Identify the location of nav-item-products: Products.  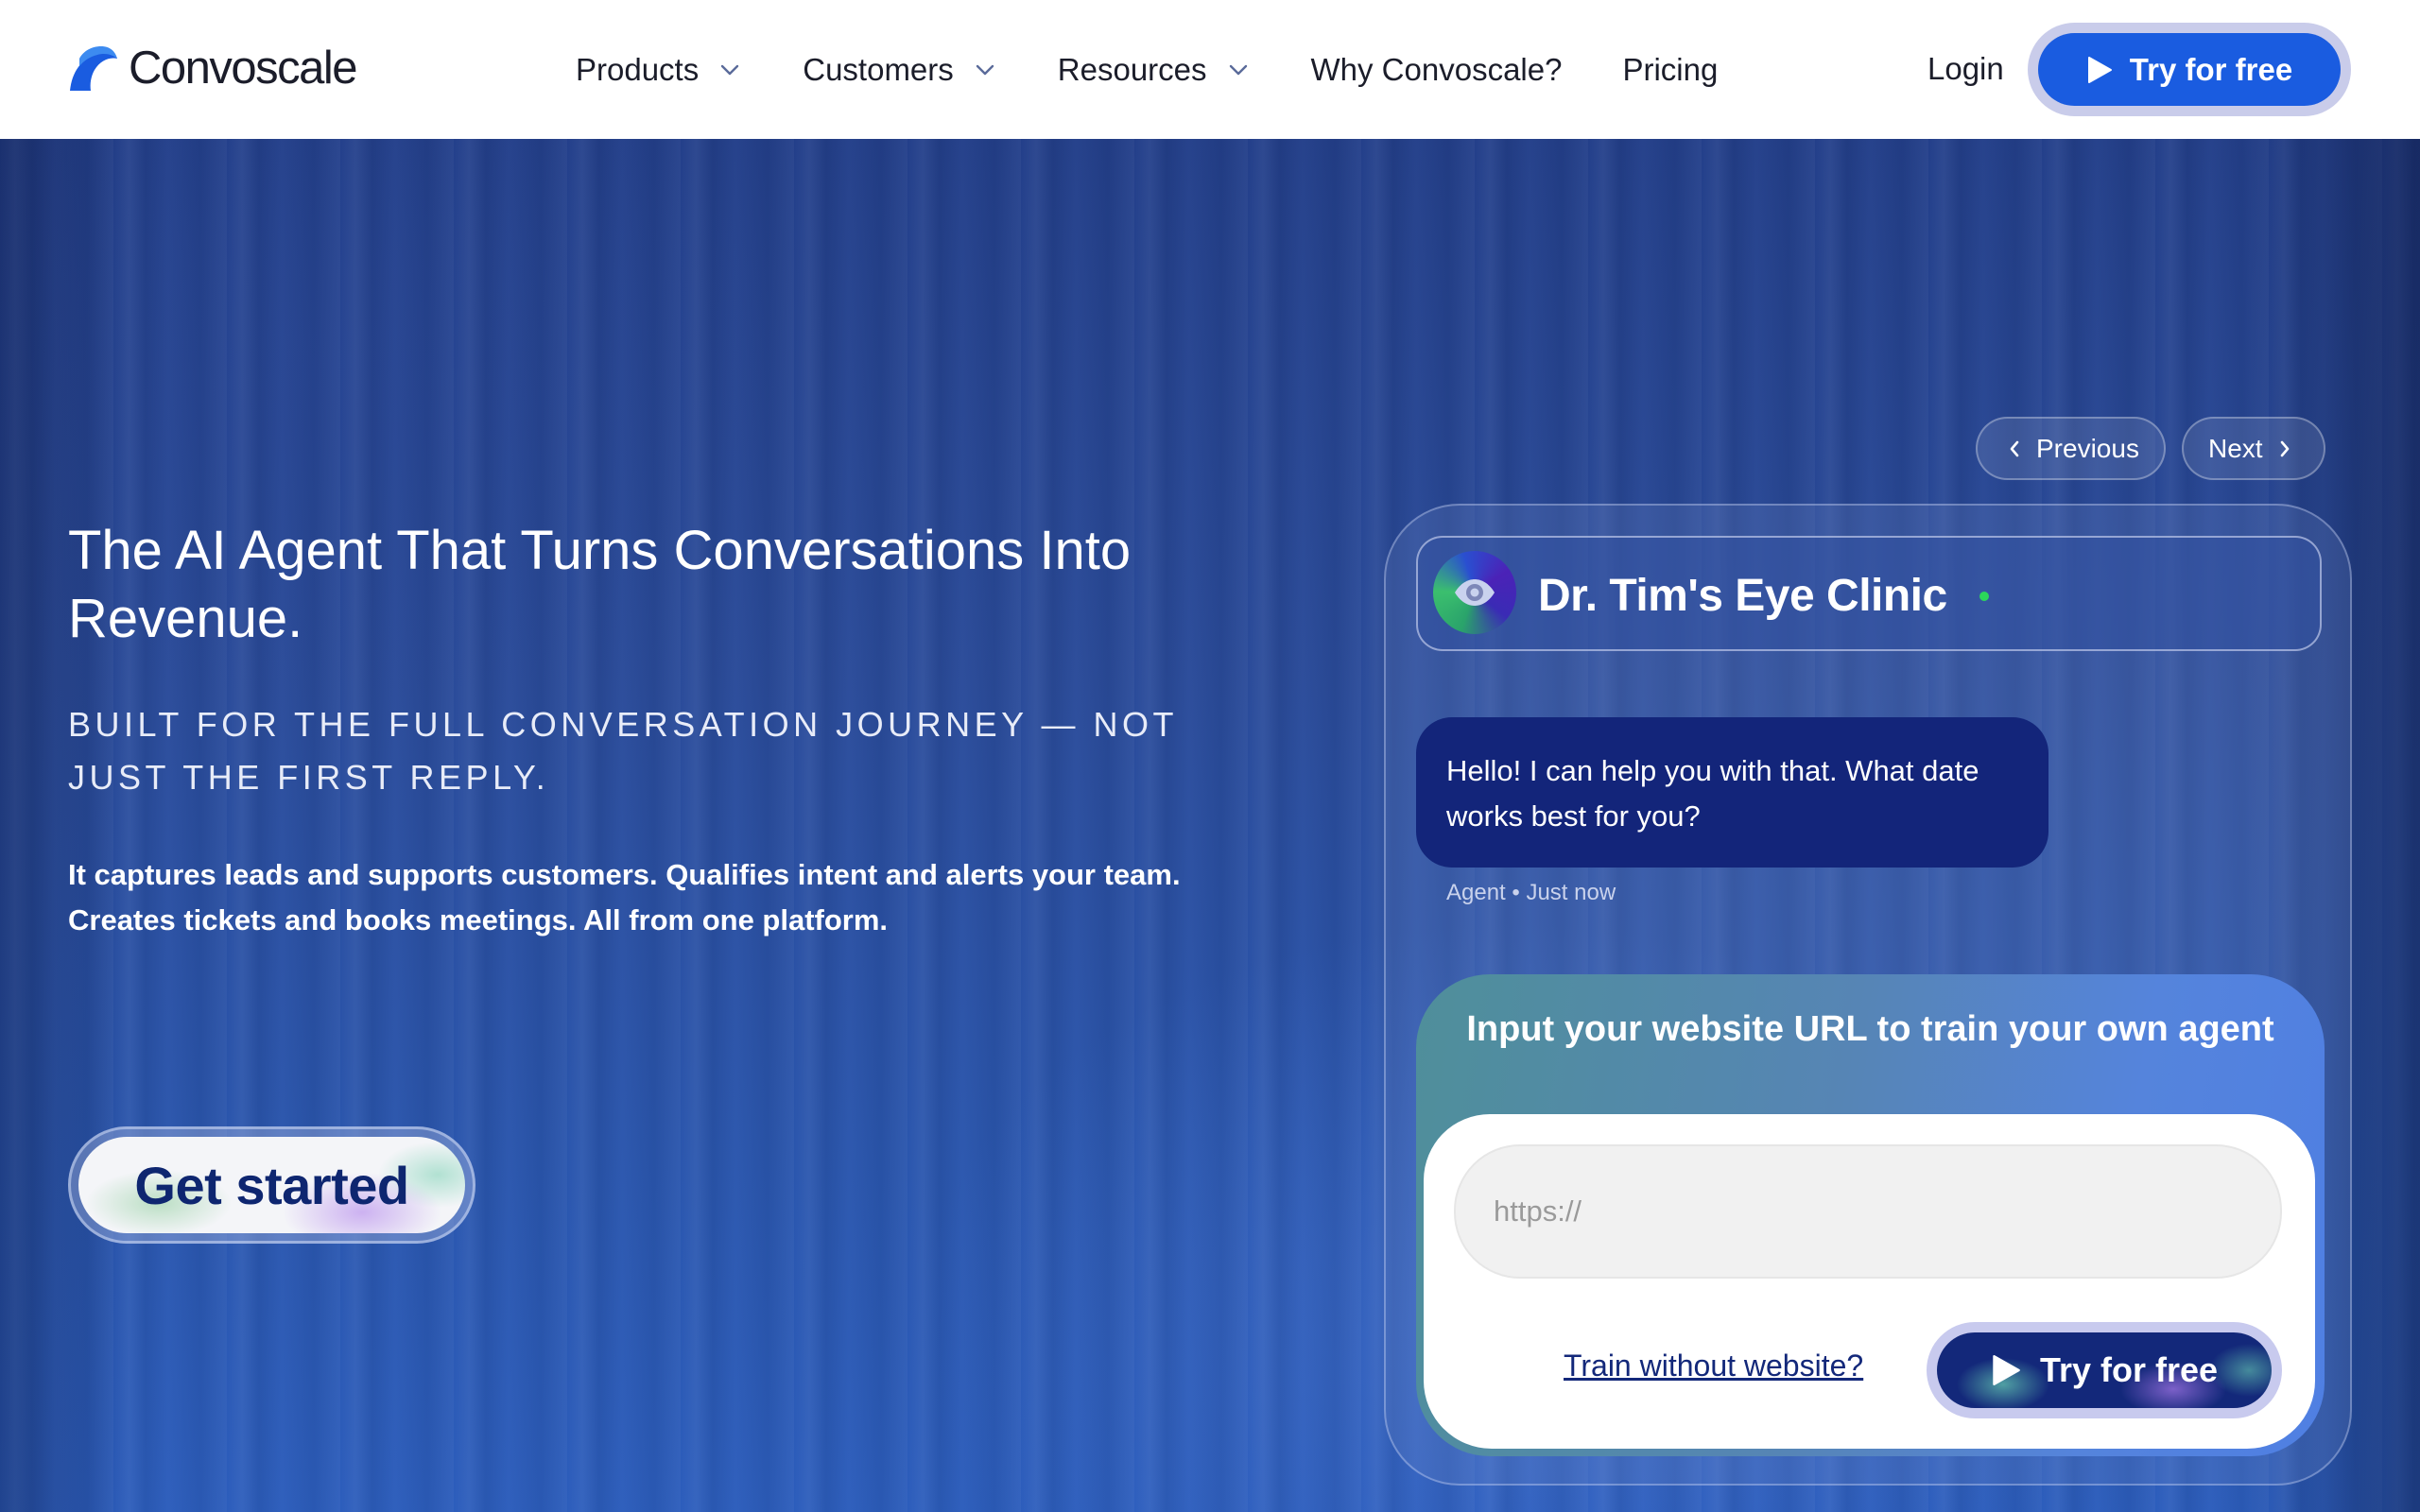
(658, 70).